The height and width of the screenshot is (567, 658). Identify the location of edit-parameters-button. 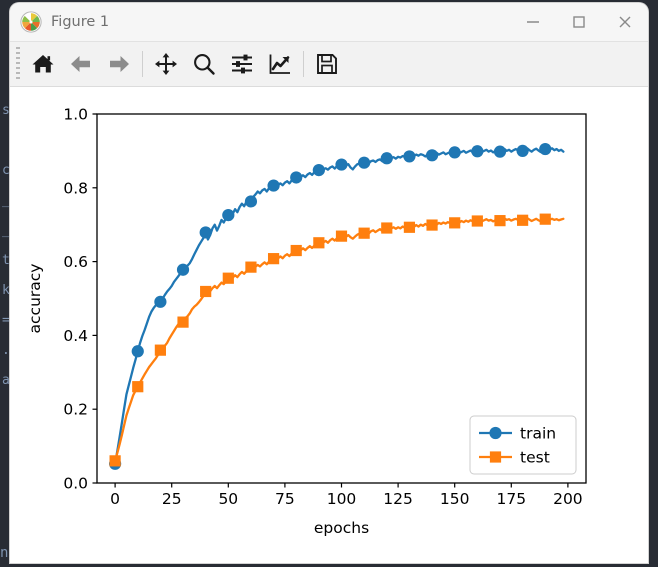
(280, 64).